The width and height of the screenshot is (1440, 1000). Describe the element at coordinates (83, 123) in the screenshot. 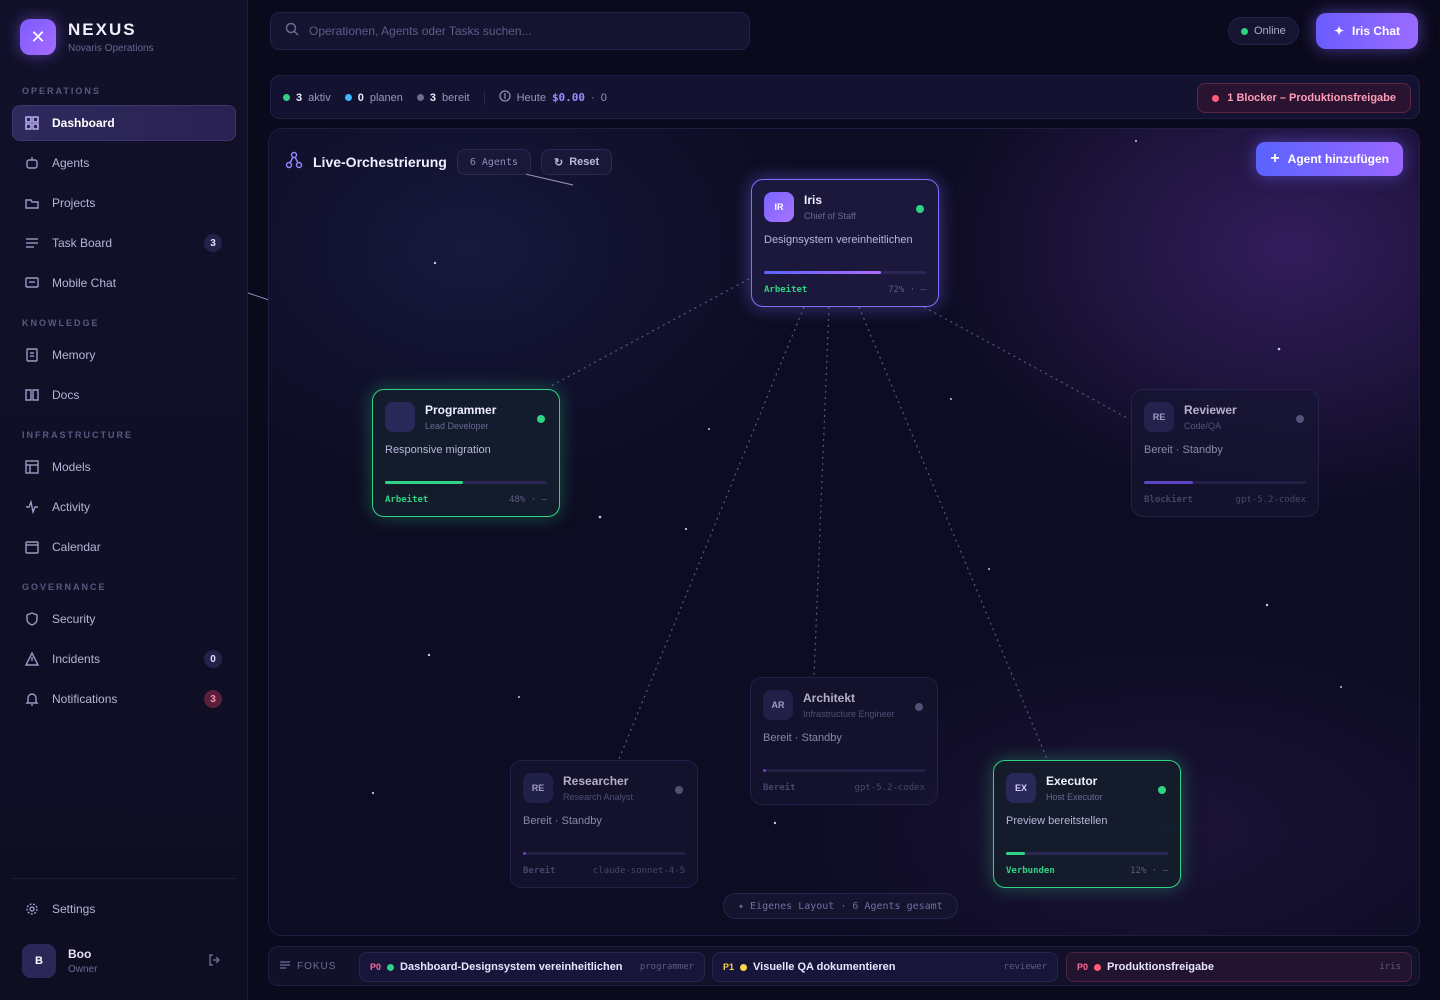

I see `sidebar-item-label: Dashboard` at that location.